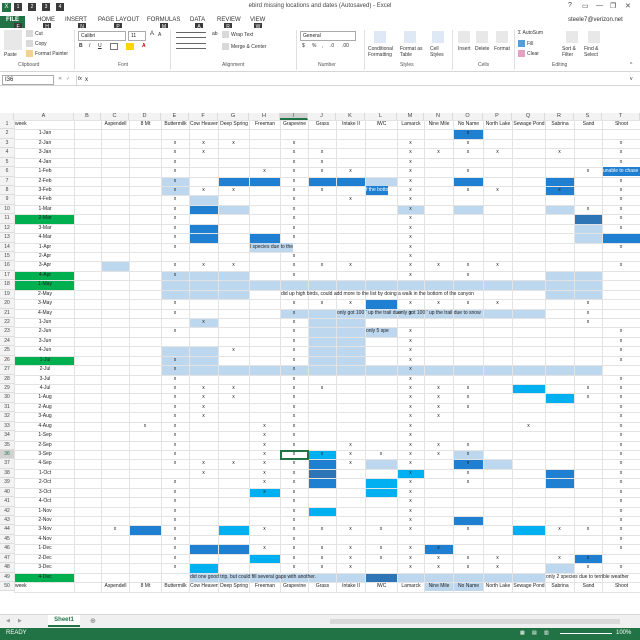 This screenshot has width=640, height=640. What do you see at coordinates (45, 463) in the screenshot?
I see `week-label-cell: 4-Sep` at bounding box center [45, 463].